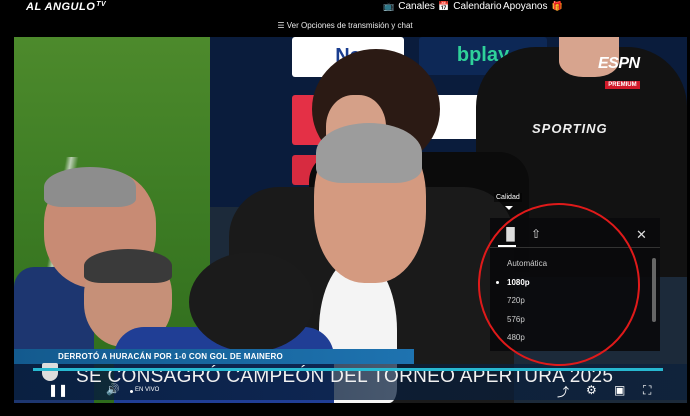 This screenshot has width=690, height=416. I want to click on nav-canales: 📺 Canales, so click(409, 6).